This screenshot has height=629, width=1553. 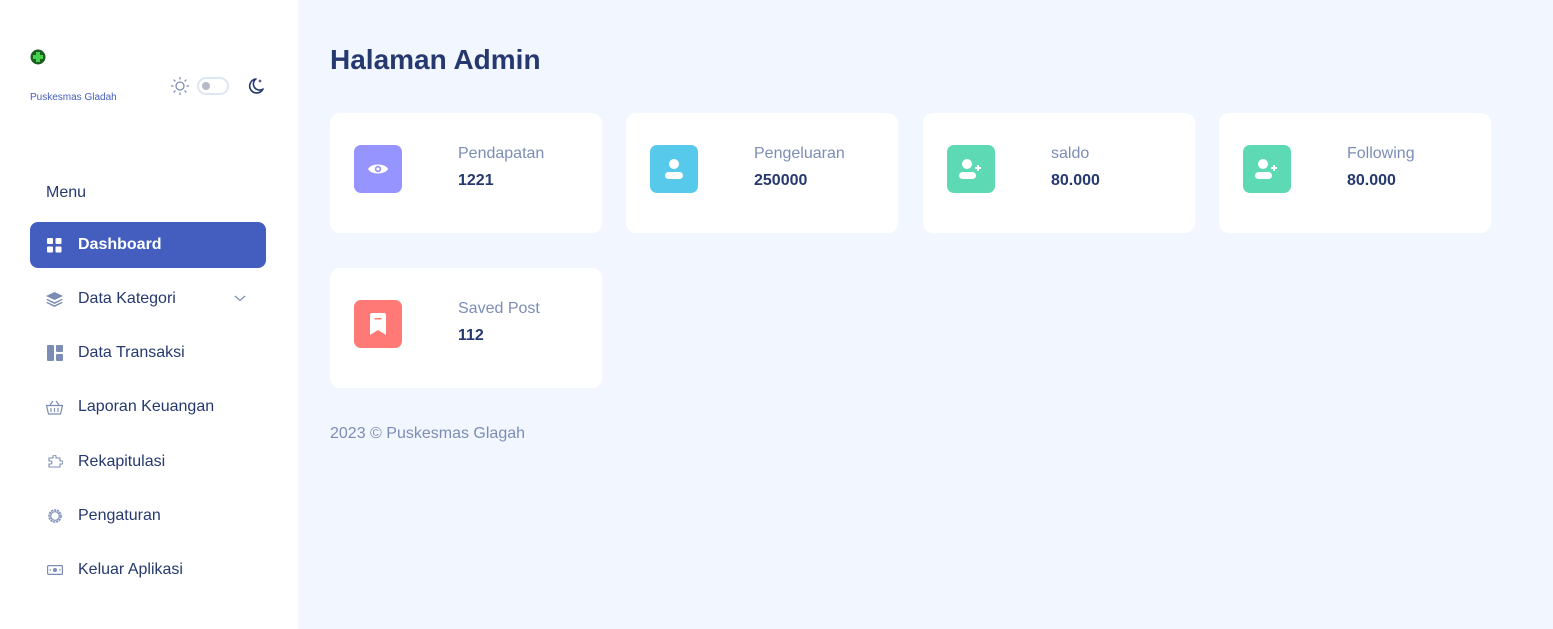 I want to click on bookmark-icon, so click(x=378, y=324).